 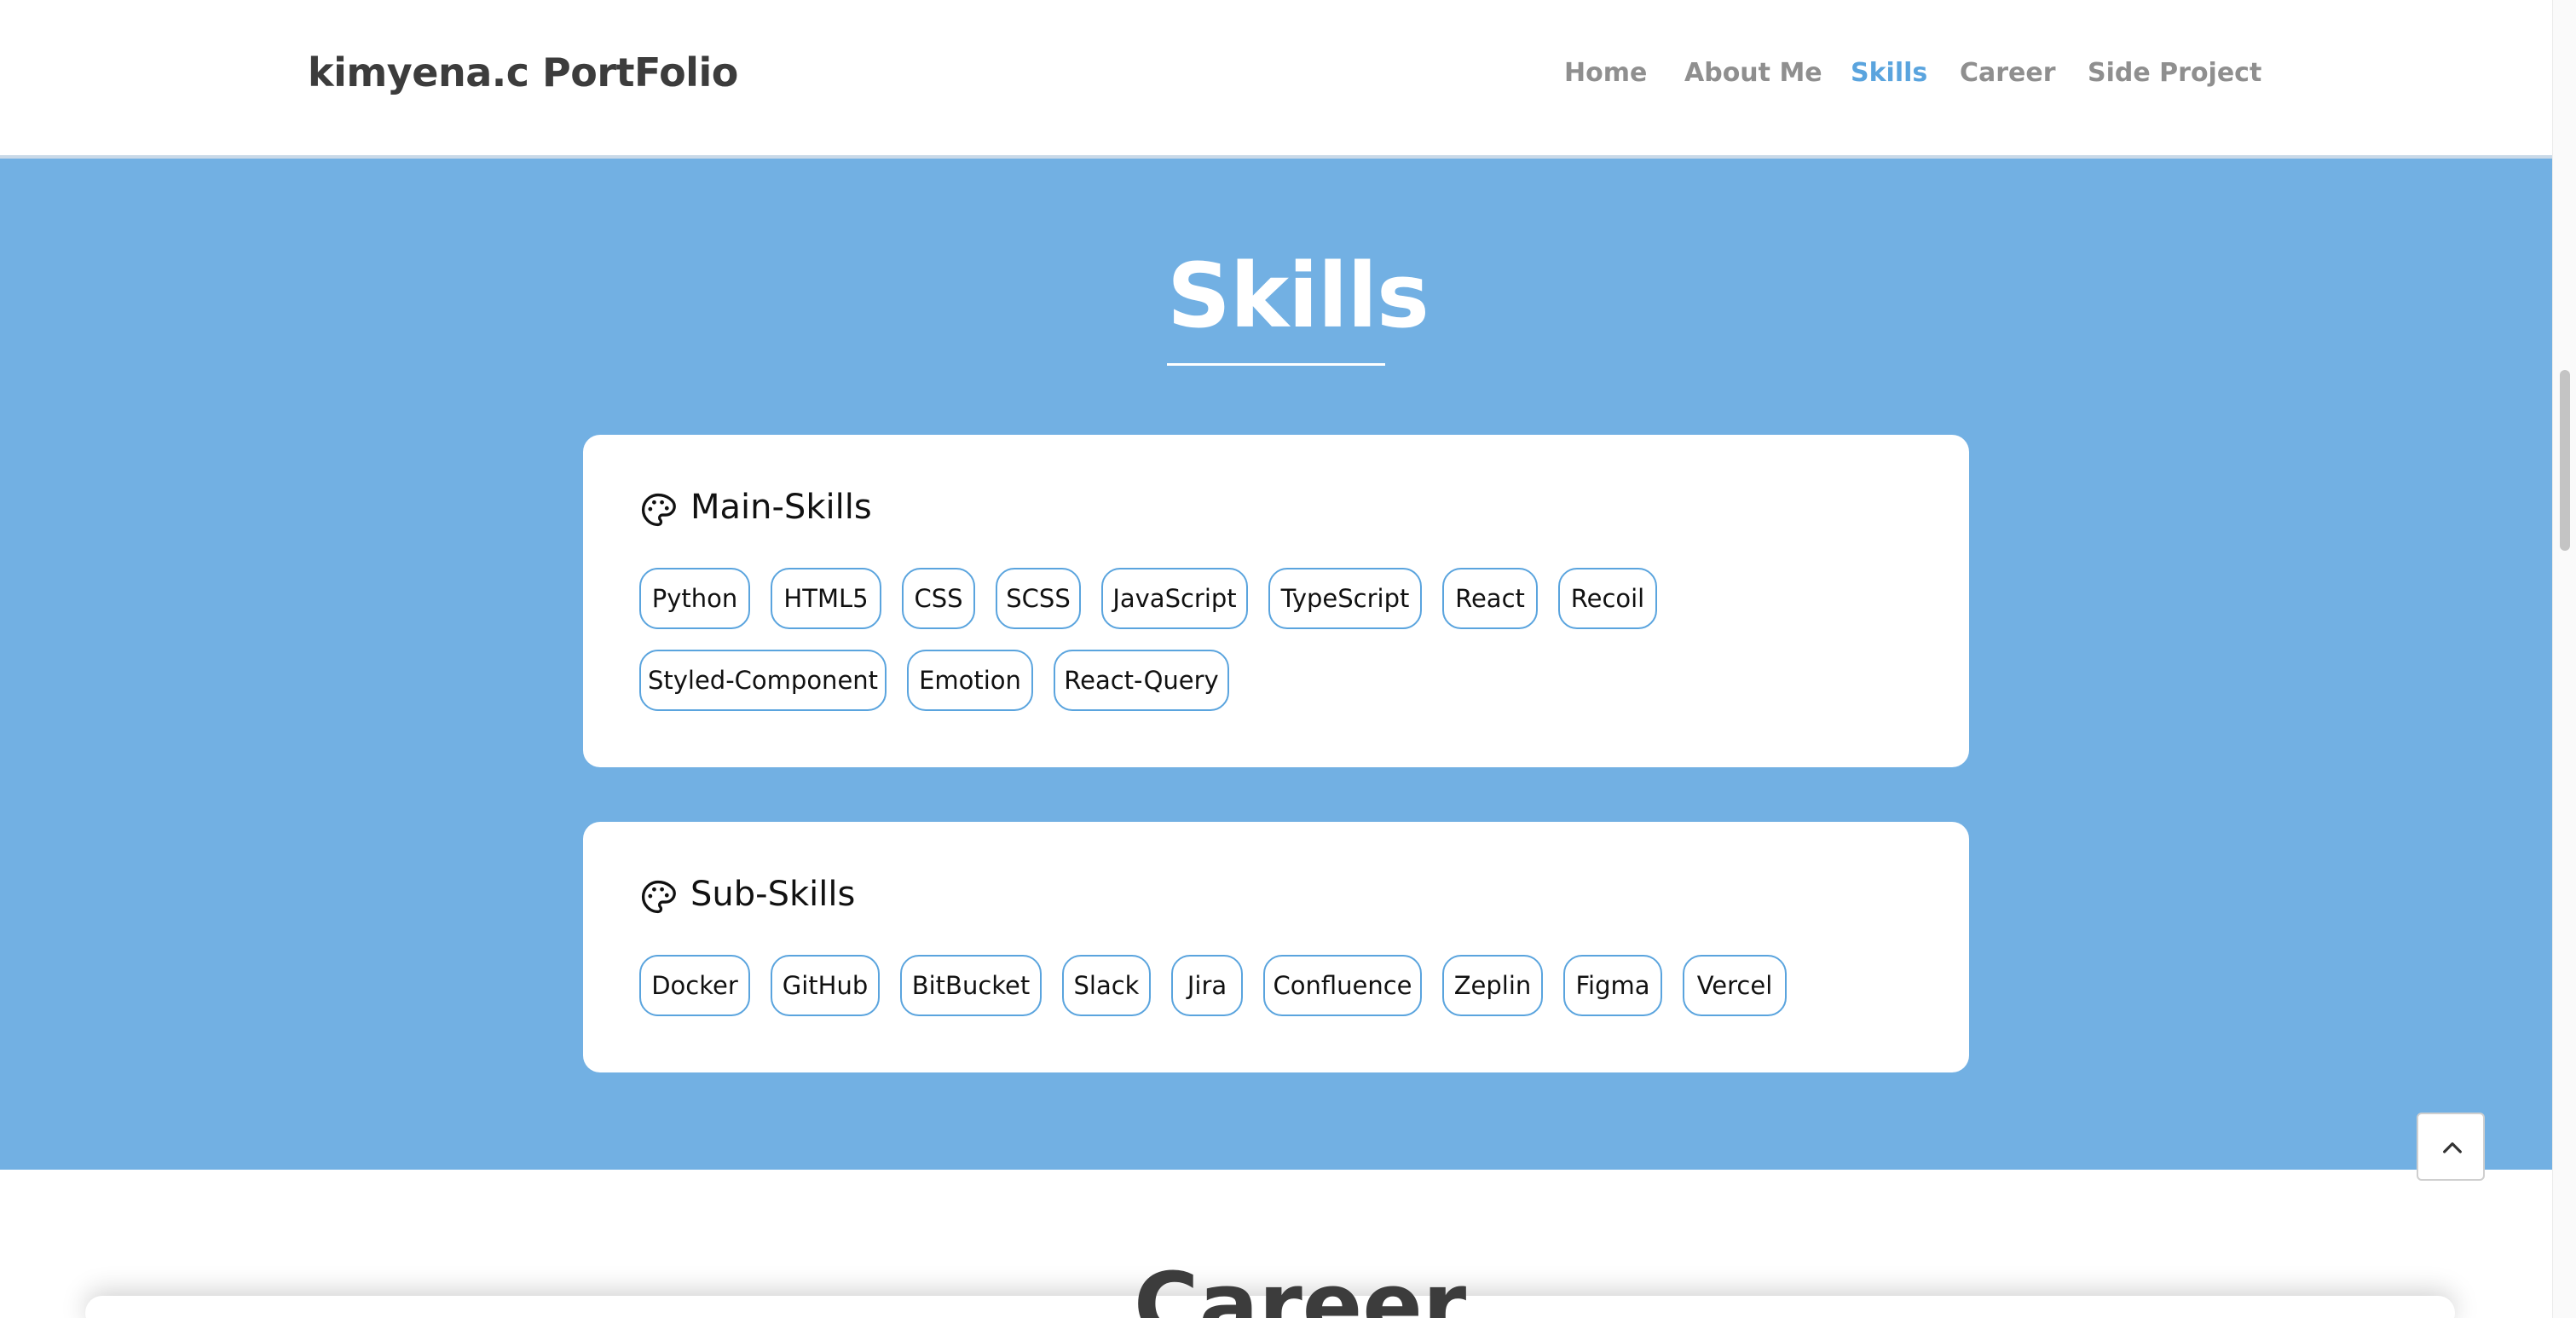 I want to click on skill-tag: React-Query, so click(x=1141, y=681).